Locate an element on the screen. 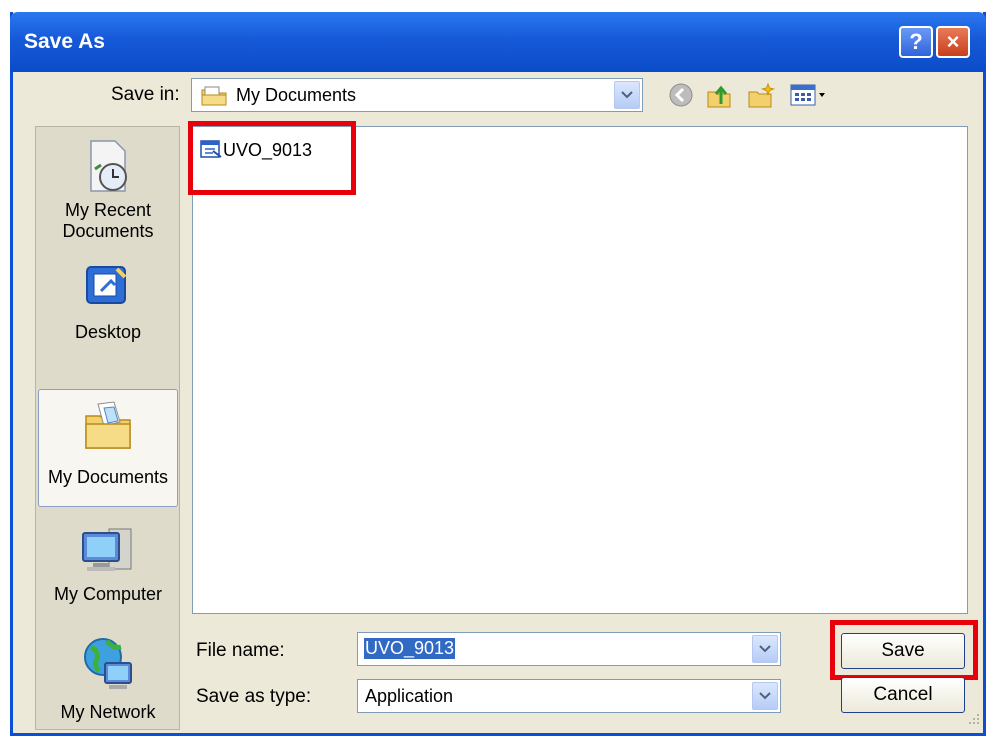  places-item-my-network: My Network is located at coordinates (108, 682).